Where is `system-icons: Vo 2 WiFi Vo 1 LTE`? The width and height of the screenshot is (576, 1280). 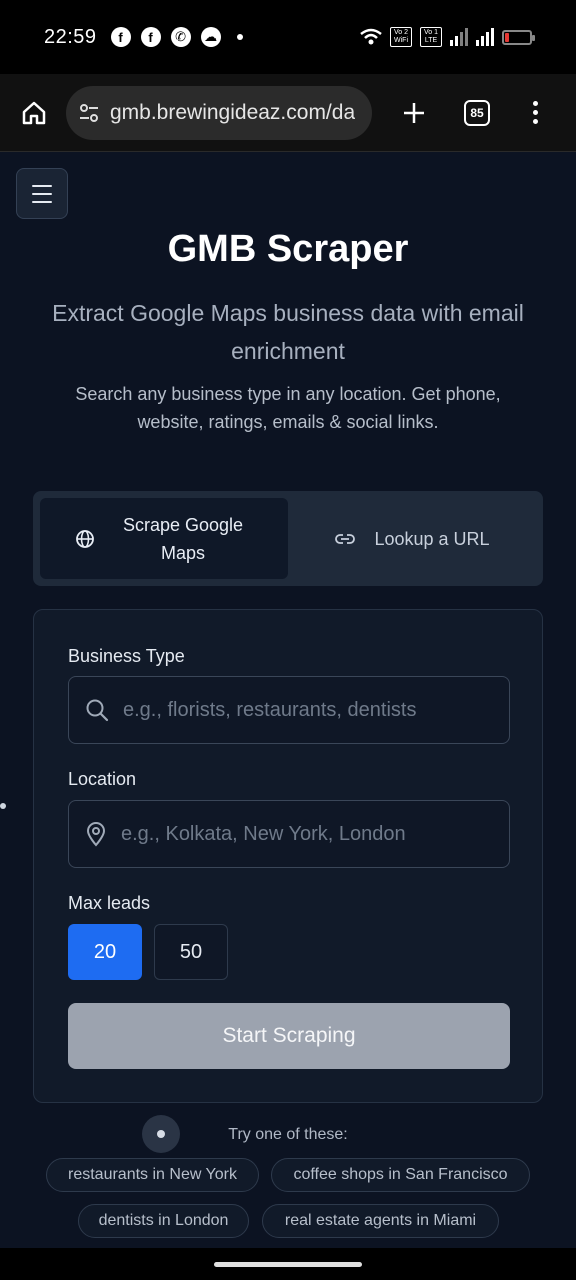 system-icons: Vo 2 WiFi Vo 1 LTE is located at coordinates (447, 37).